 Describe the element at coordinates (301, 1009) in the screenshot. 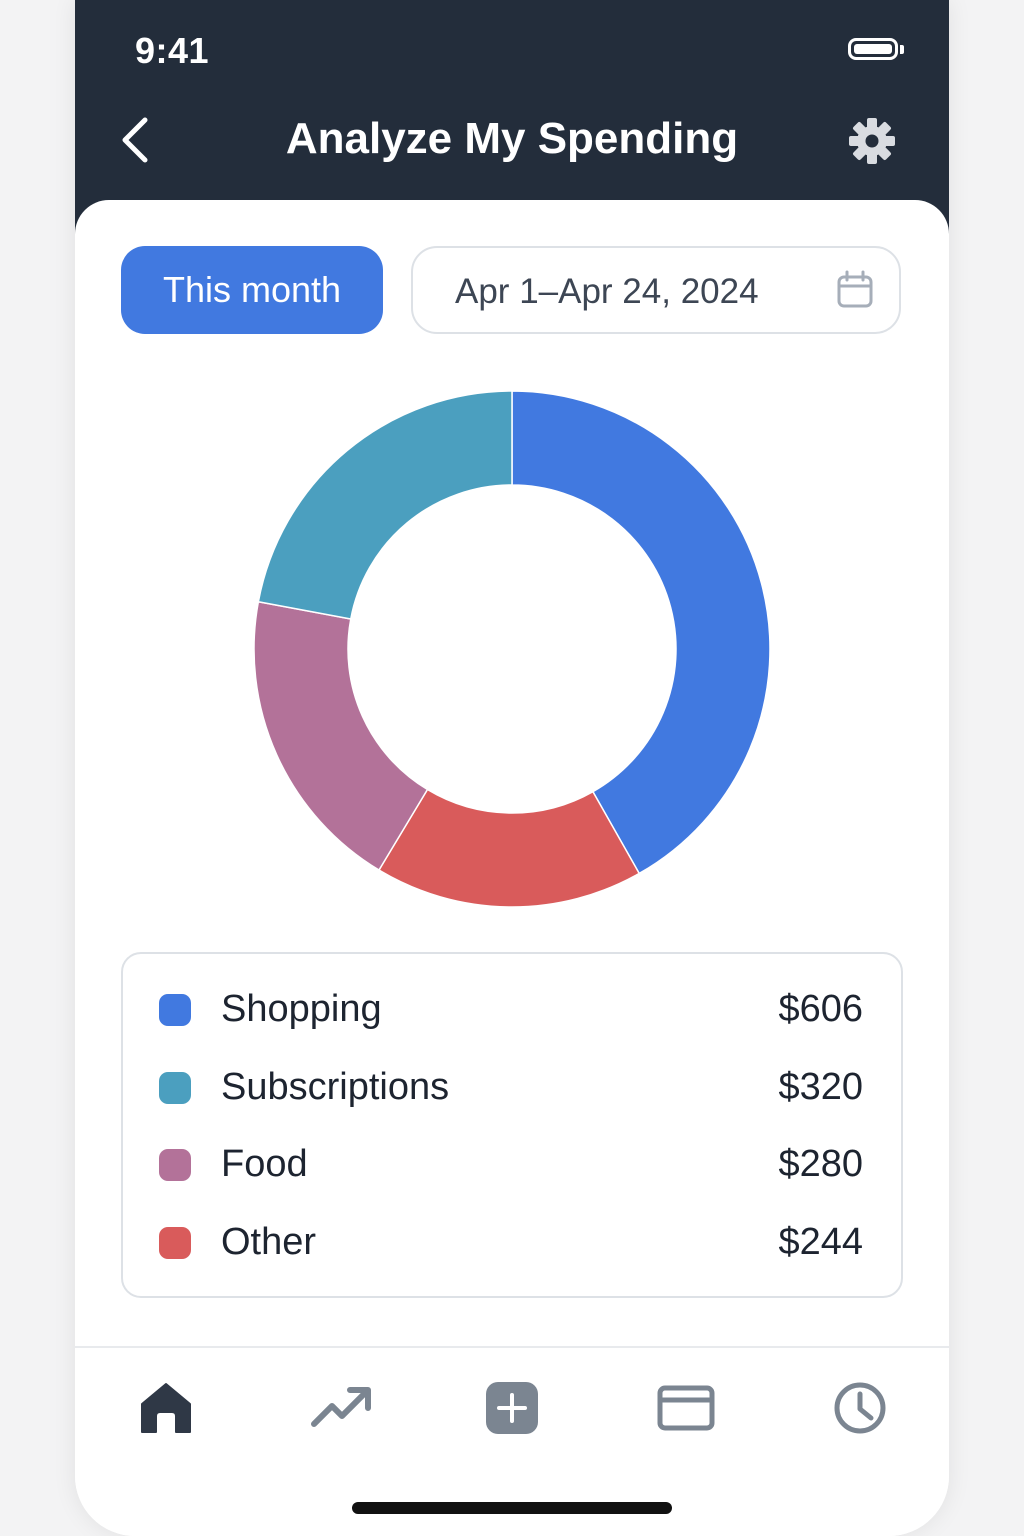

I see `legend-label: Shopping` at that location.